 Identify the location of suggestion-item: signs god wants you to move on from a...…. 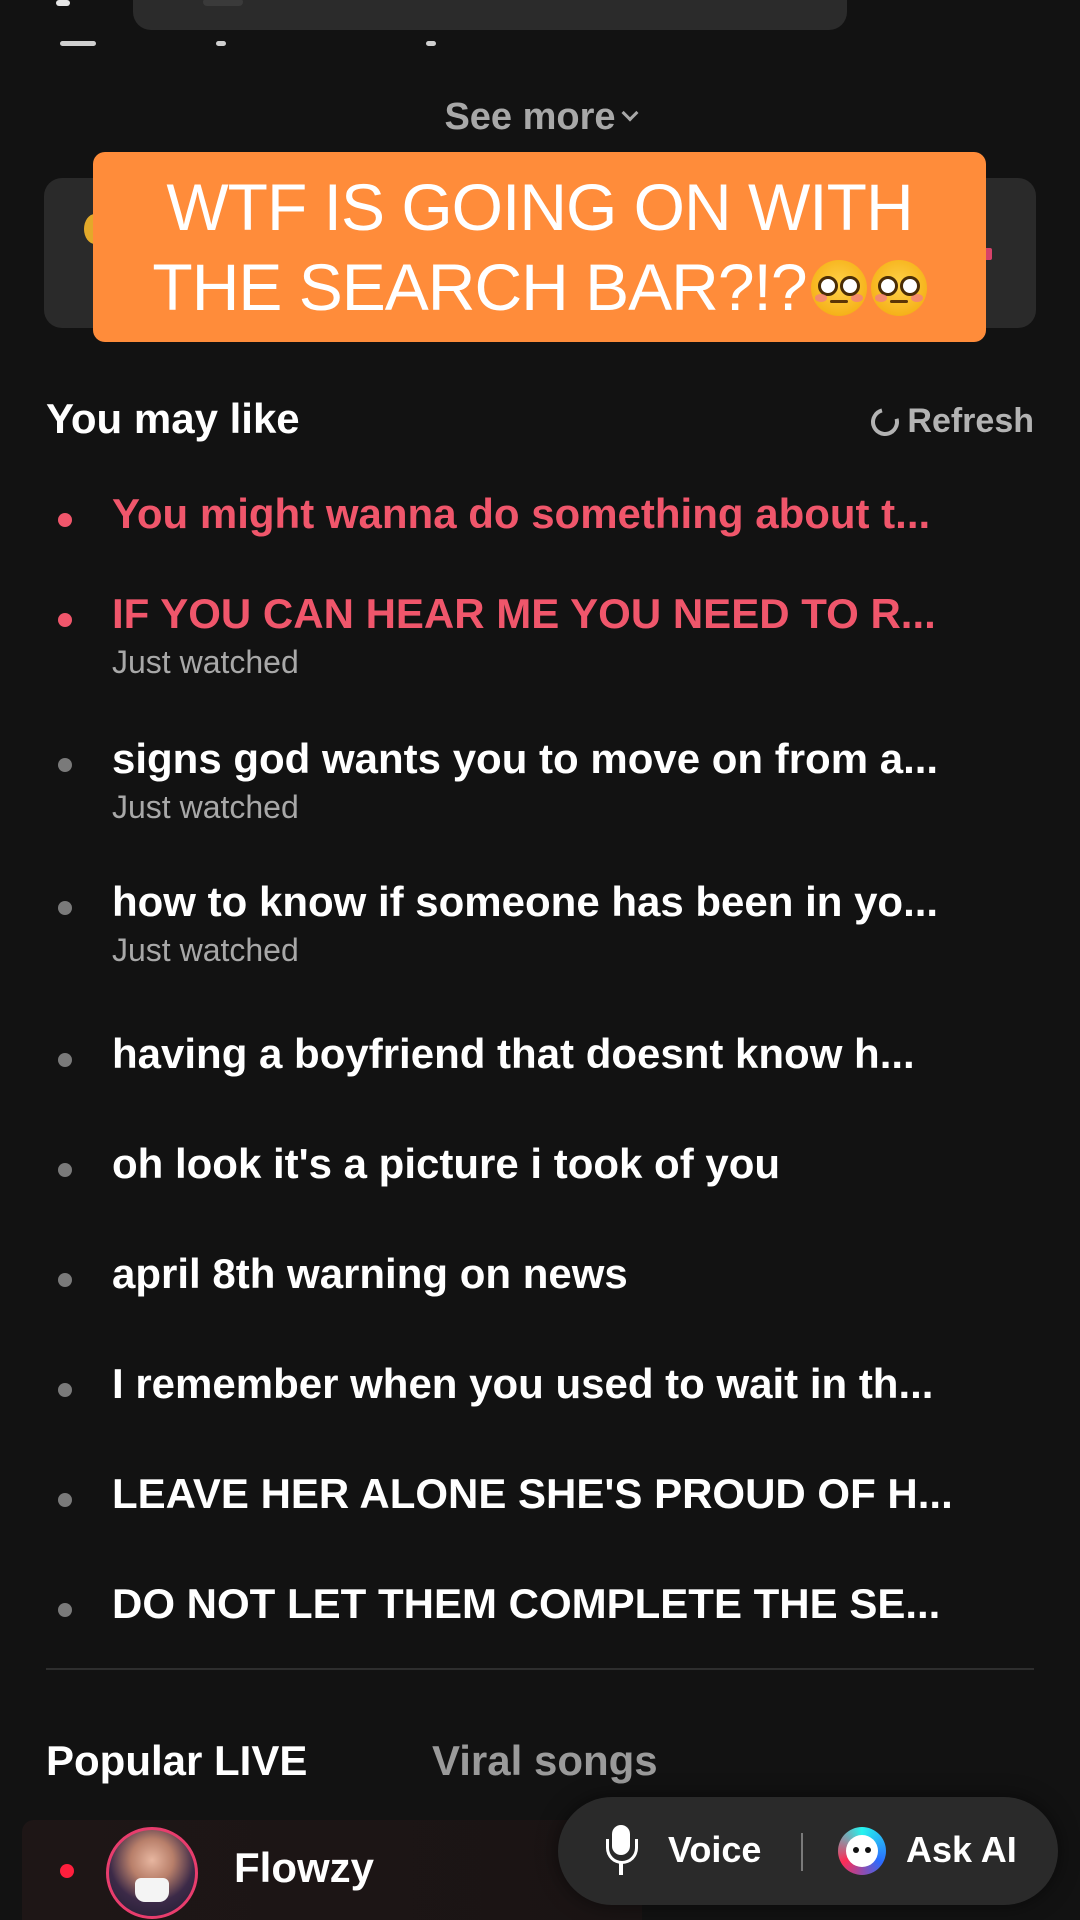
(538, 785).